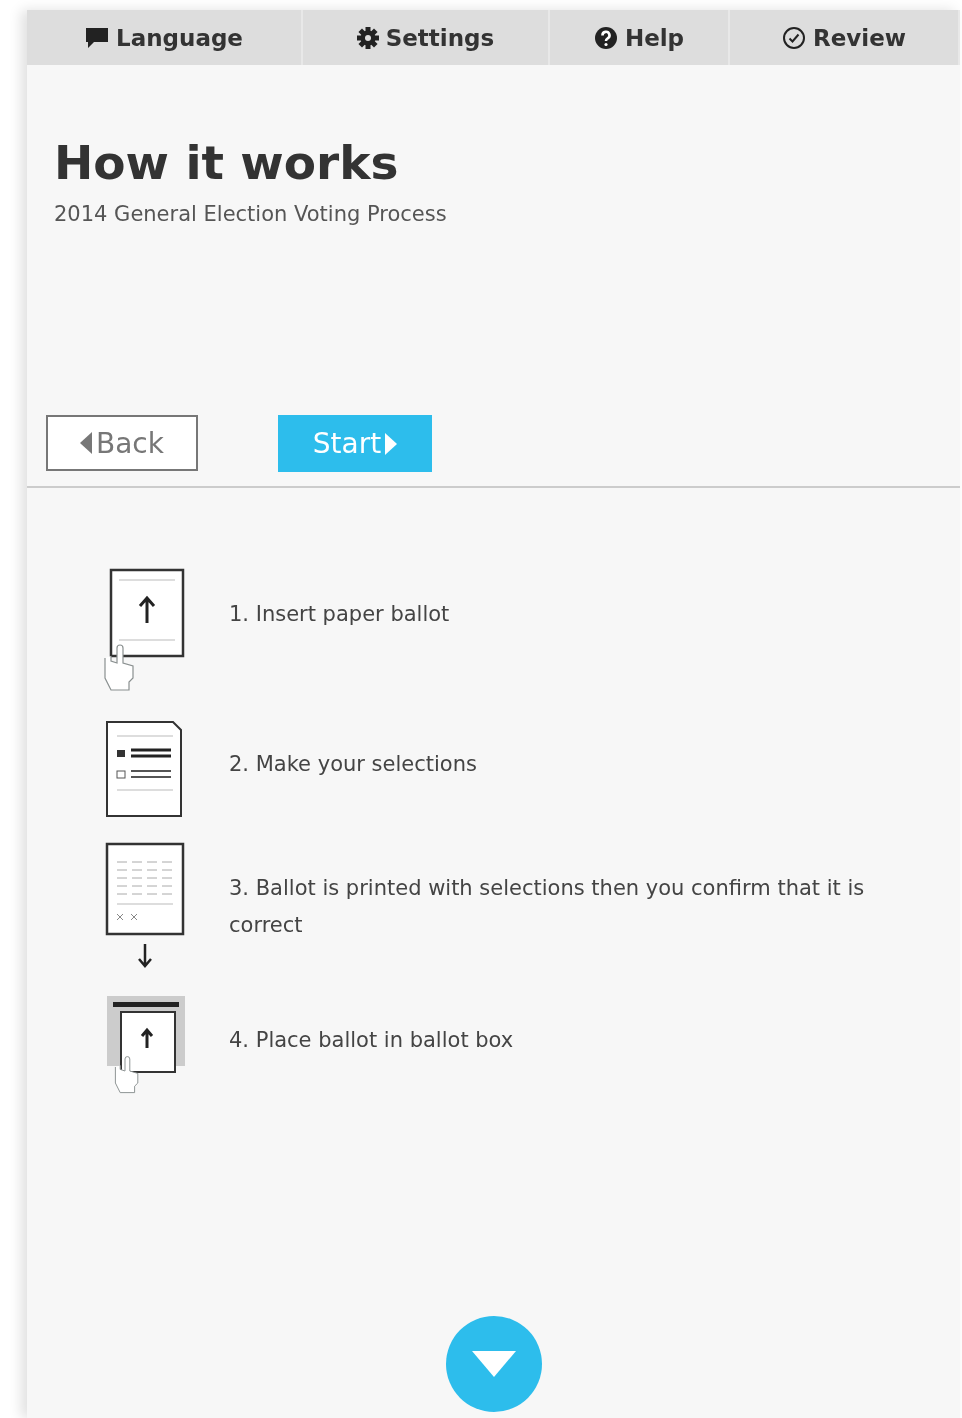  I want to click on back-button: Back, so click(122, 443).